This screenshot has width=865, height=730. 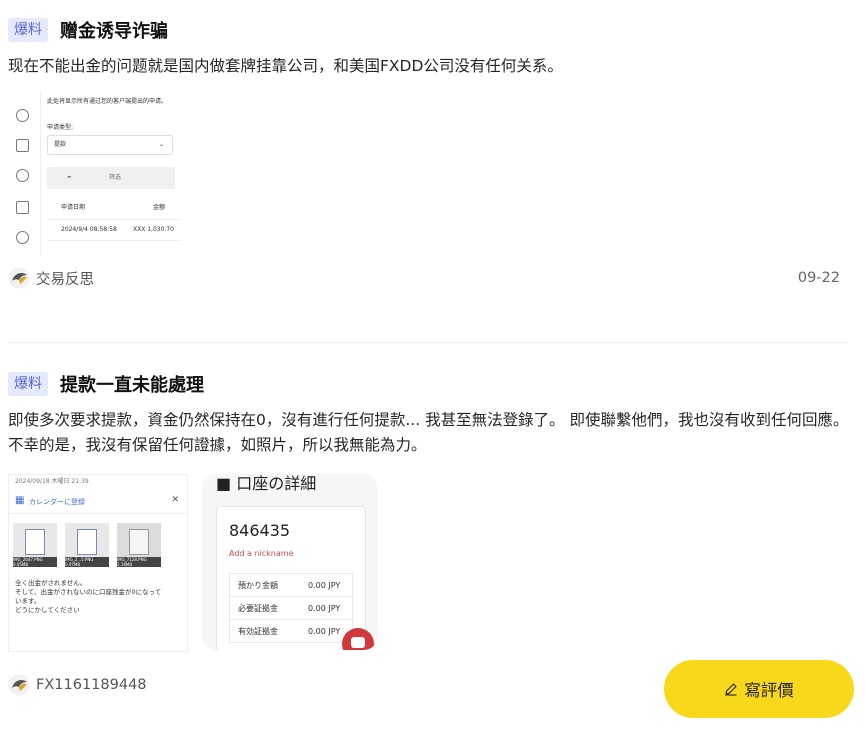 What do you see at coordinates (139, 545) in the screenshot?
I see `attachment: IMG_7128.PNG 2.18MB` at bounding box center [139, 545].